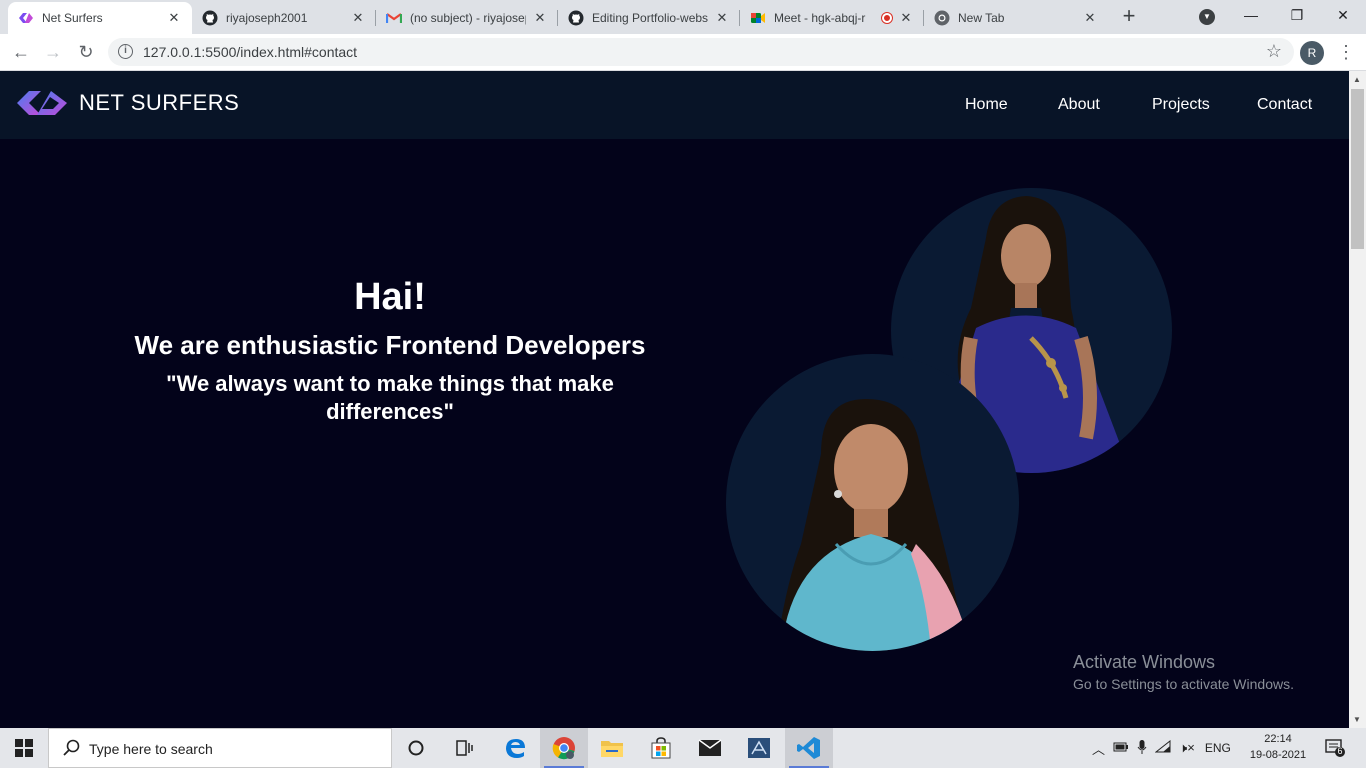 The height and width of the screenshot is (768, 1366). I want to click on tab-title: Net Surfers, so click(72, 18).